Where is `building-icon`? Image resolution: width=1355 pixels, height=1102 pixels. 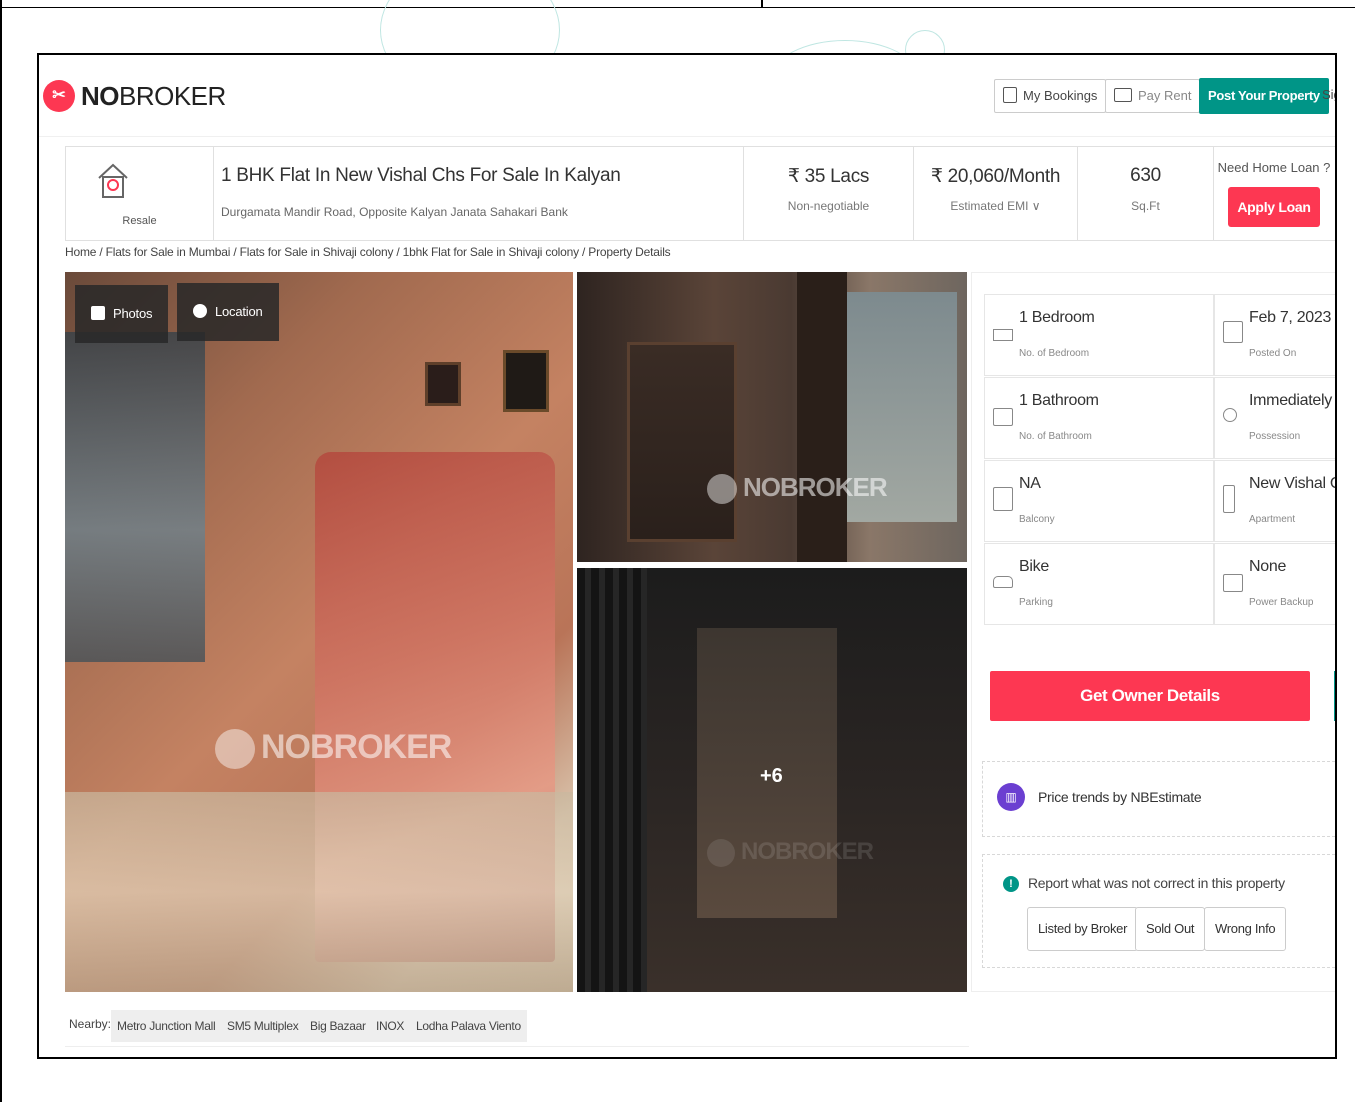 building-icon is located at coordinates (1229, 499).